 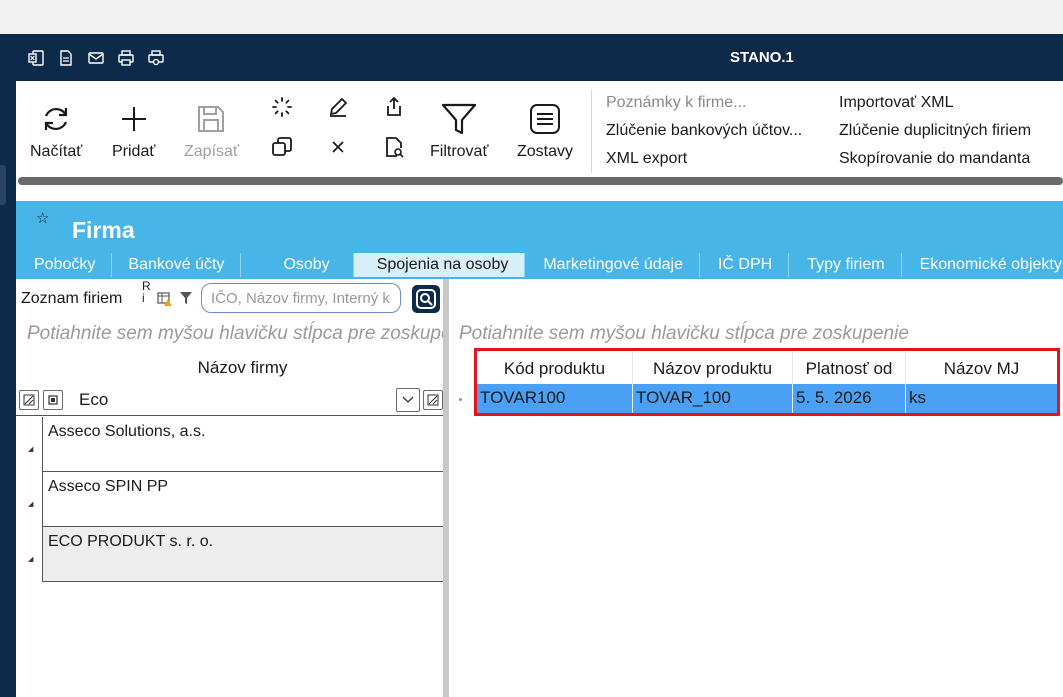 What do you see at coordinates (439, 265) in the screenshot?
I see `tab-spojenia-na-osoby: Spojenia na osoby` at bounding box center [439, 265].